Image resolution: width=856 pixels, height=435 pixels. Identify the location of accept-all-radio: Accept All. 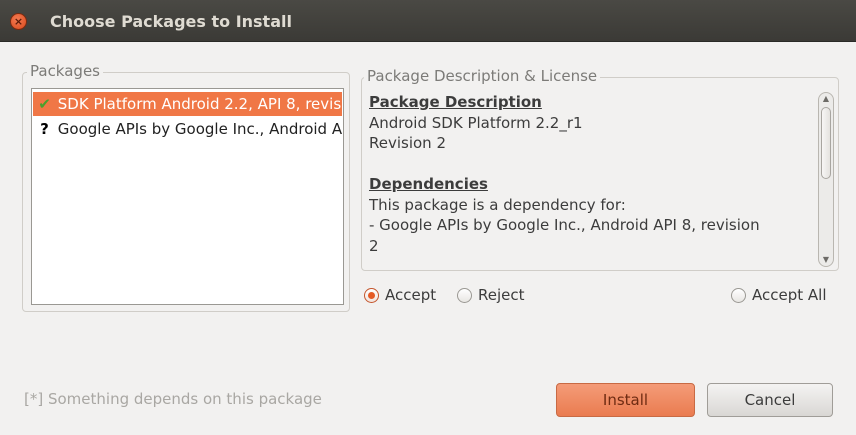
(779, 295).